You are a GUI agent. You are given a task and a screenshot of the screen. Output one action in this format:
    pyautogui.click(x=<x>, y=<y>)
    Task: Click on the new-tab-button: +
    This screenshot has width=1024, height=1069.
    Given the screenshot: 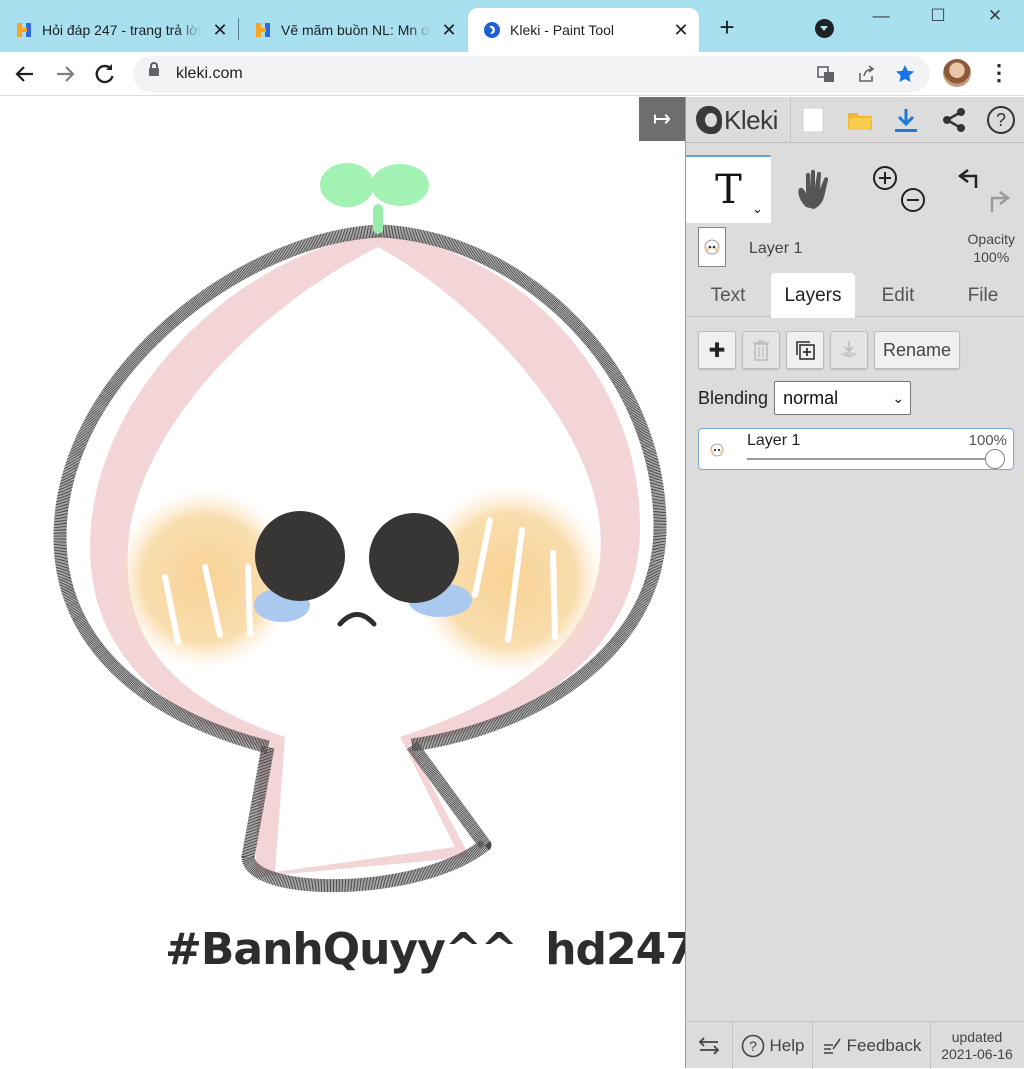 What is the action you would take?
    pyautogui.click(x=727, y=28)
    